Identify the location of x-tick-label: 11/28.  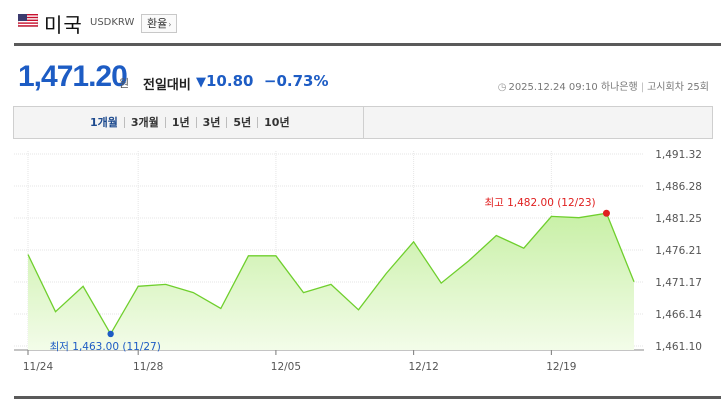
(148, 367).